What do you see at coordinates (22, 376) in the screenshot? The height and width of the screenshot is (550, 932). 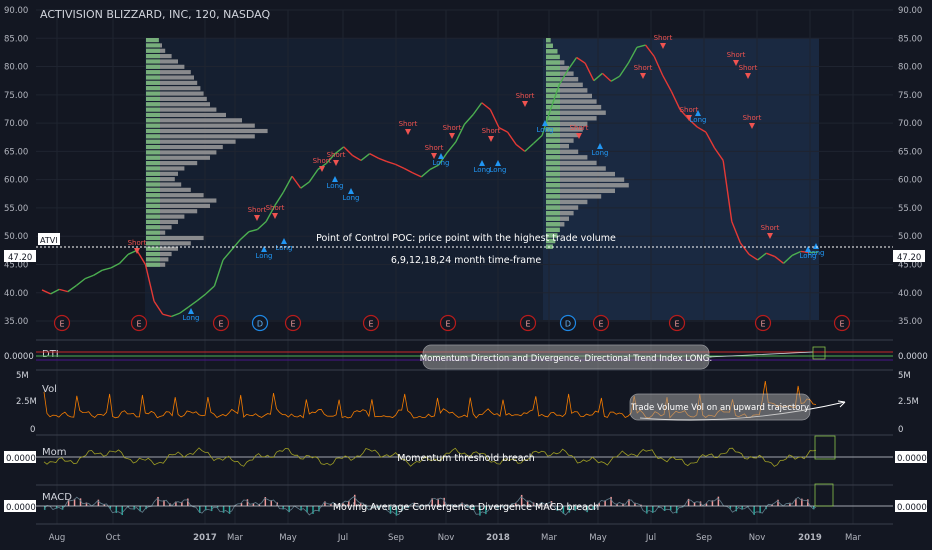 I see `vol-ytick-5m: 5M` at bounding box center [22, 376].